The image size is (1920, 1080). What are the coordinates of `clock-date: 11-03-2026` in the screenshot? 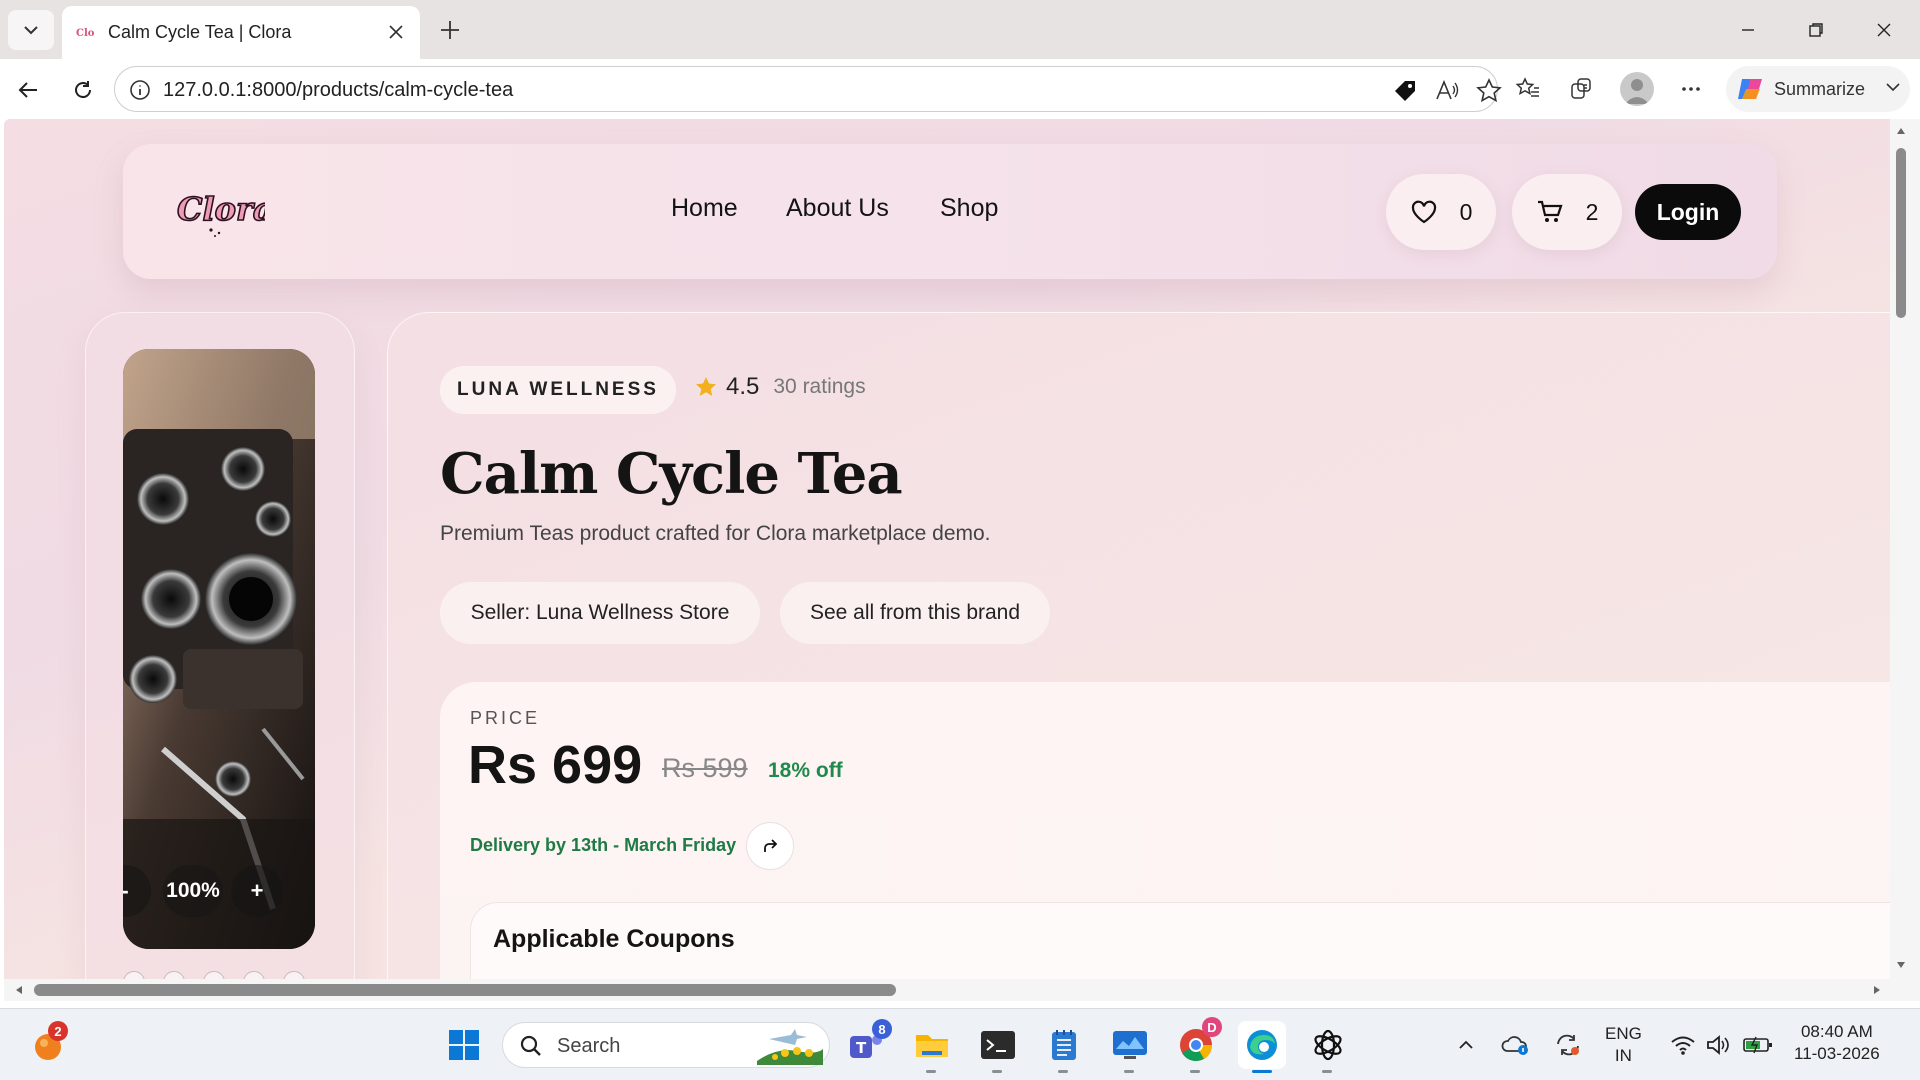 It's located at (1837, 1053).